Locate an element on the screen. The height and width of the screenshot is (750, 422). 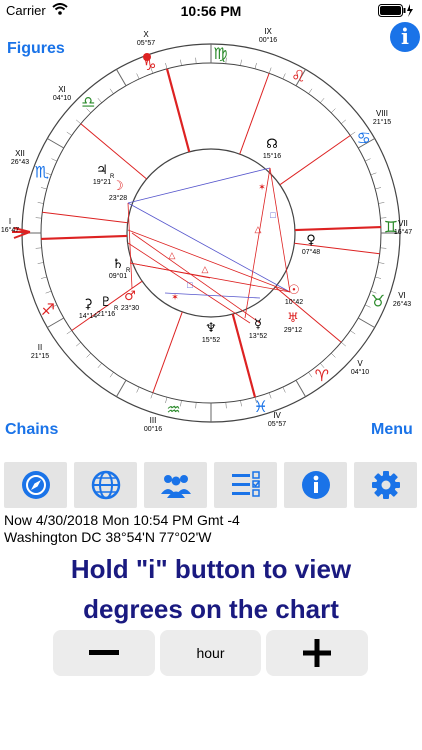
aspect-lines: △ △ △ ✶ ✶ □ □ is located at coordinates (209, 245).